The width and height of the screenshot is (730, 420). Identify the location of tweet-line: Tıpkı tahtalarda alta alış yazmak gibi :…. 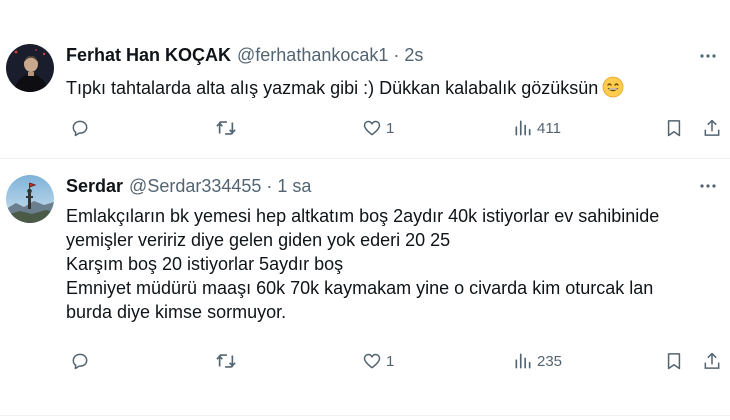
(332, 88).